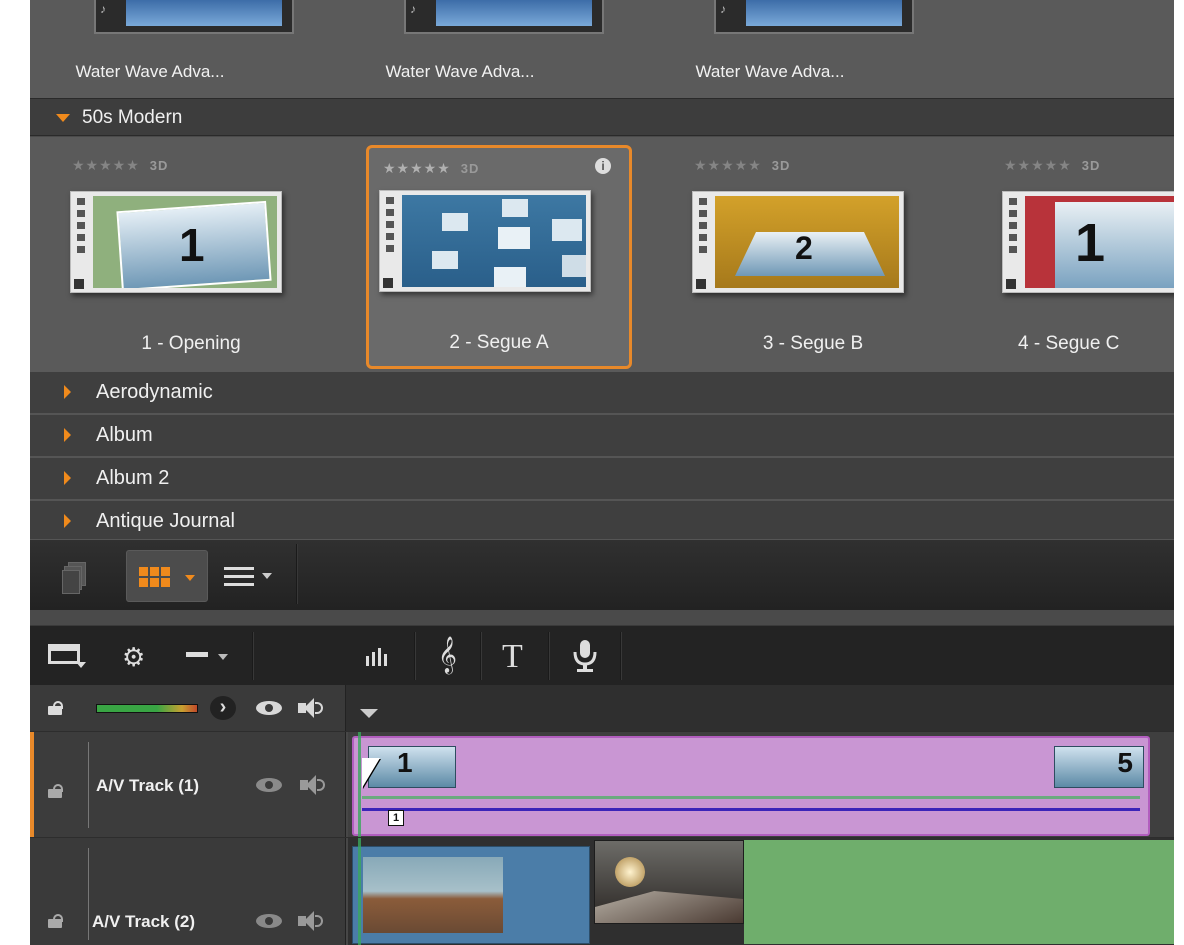 The width and height of the screenshot is (1184, 945). I want to click on track-av-1: A/V Track (1) 1 5 1, so click(602, 784).